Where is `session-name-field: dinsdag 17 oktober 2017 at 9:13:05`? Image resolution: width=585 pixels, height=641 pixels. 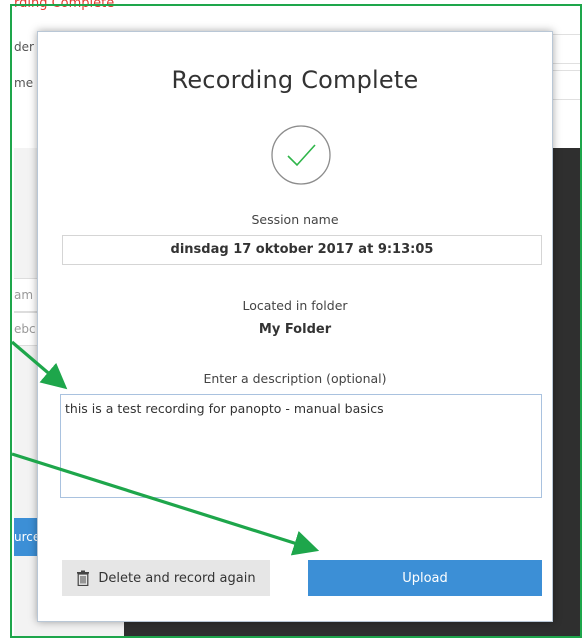
session-name-field: dinsdag 17 oktober 2017 at 9:13:05 is located at coordinates (302, 250).